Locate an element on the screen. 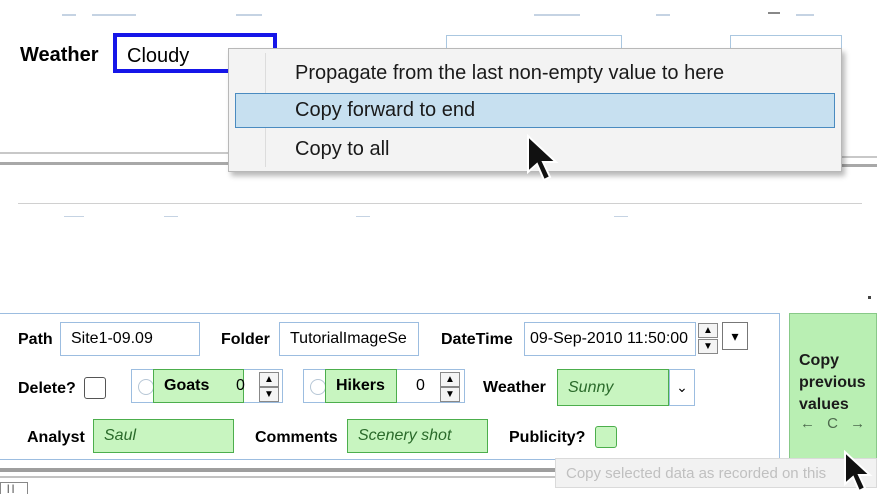 The width and height of the screenshot is (877, 494). delete-label: Delete? is located at coordinates (47, 388).